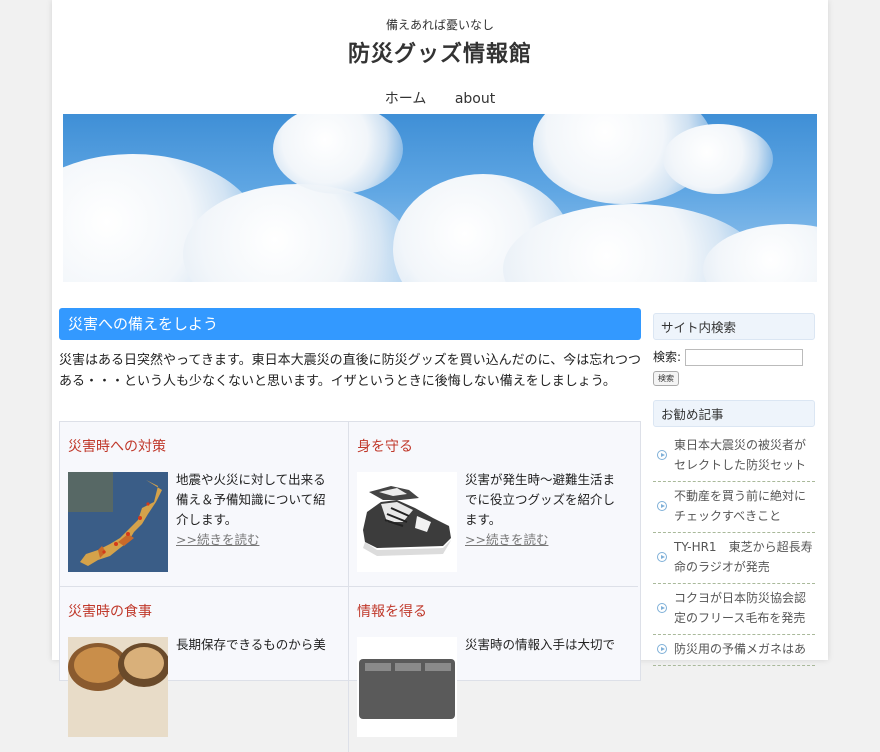 The image size is (880, 752). What do you see at coordinates (734, 367) in the screenshot?
I see `search-form: 検索` at bounding box center [734, 367].